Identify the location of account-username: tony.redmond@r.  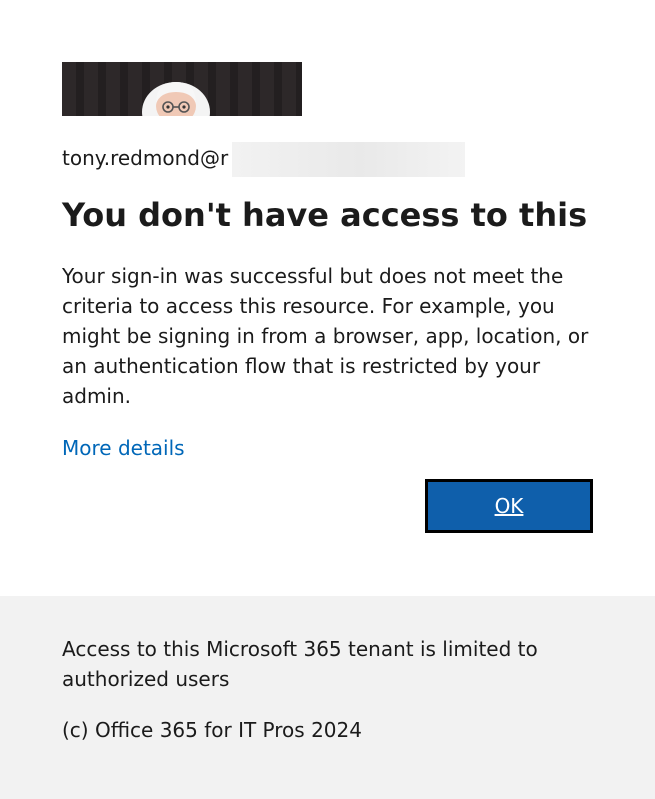
(145, 158).